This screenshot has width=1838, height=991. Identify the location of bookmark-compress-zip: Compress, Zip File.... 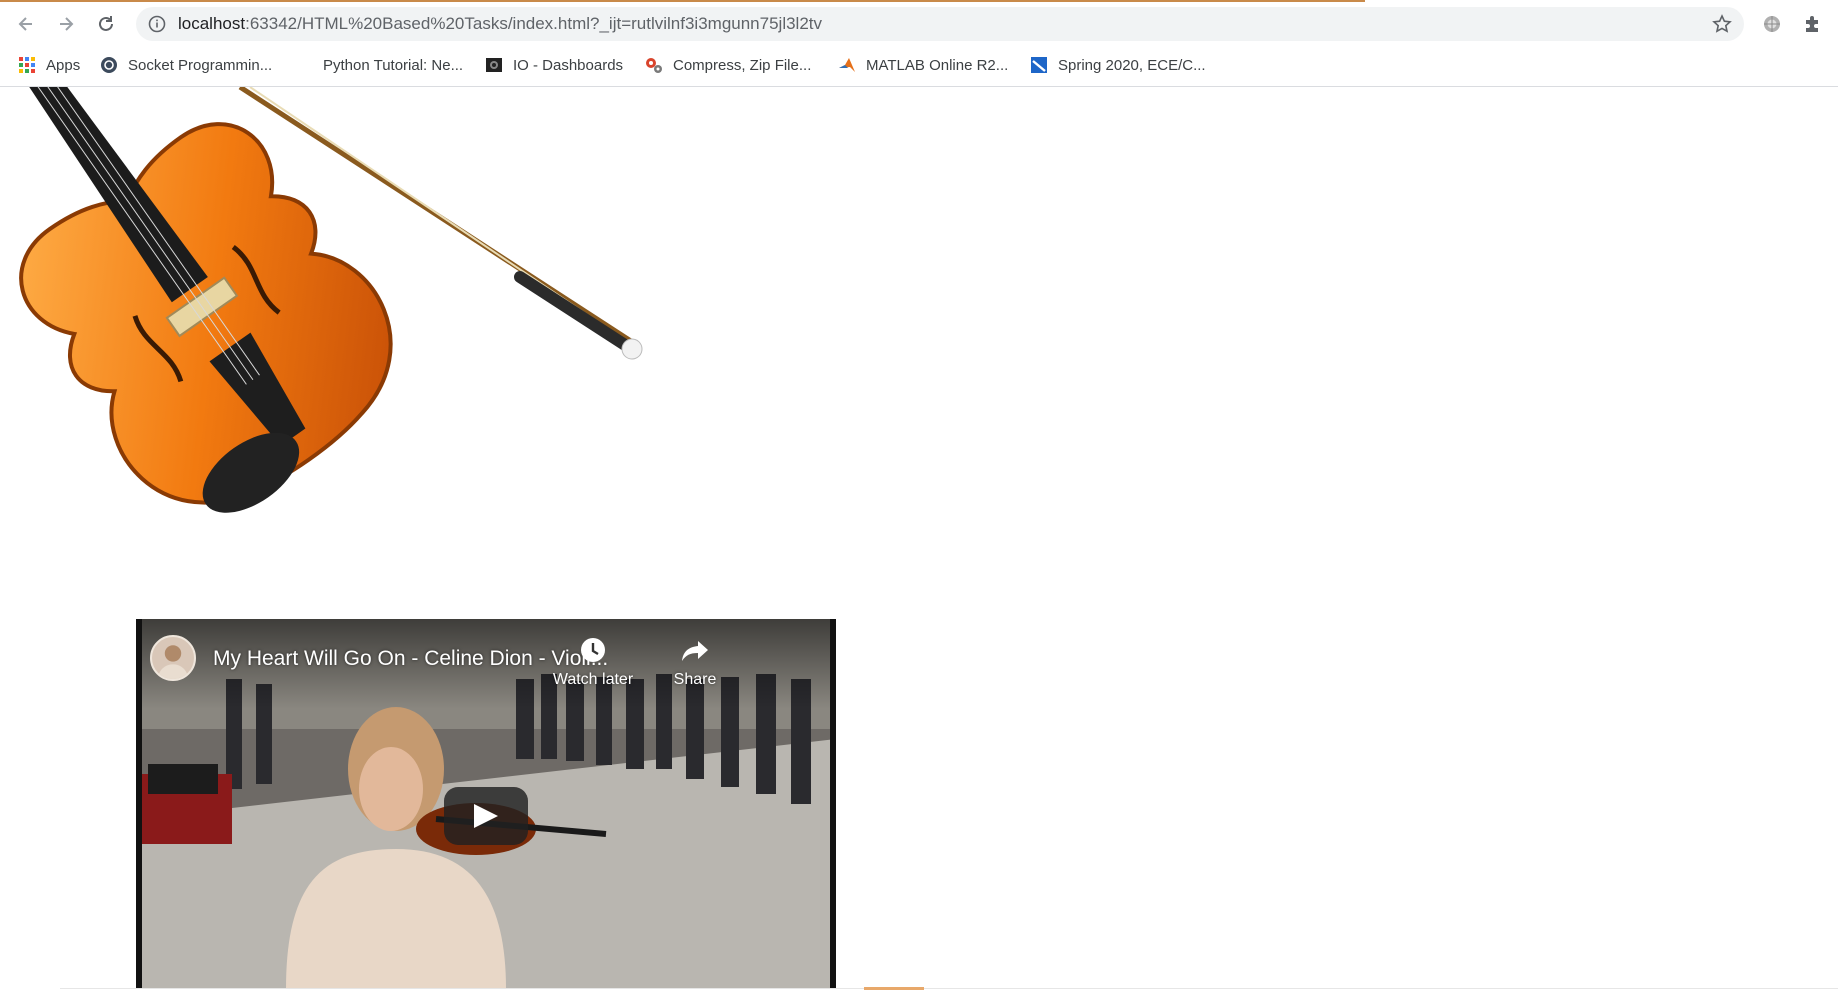
(728, 65).